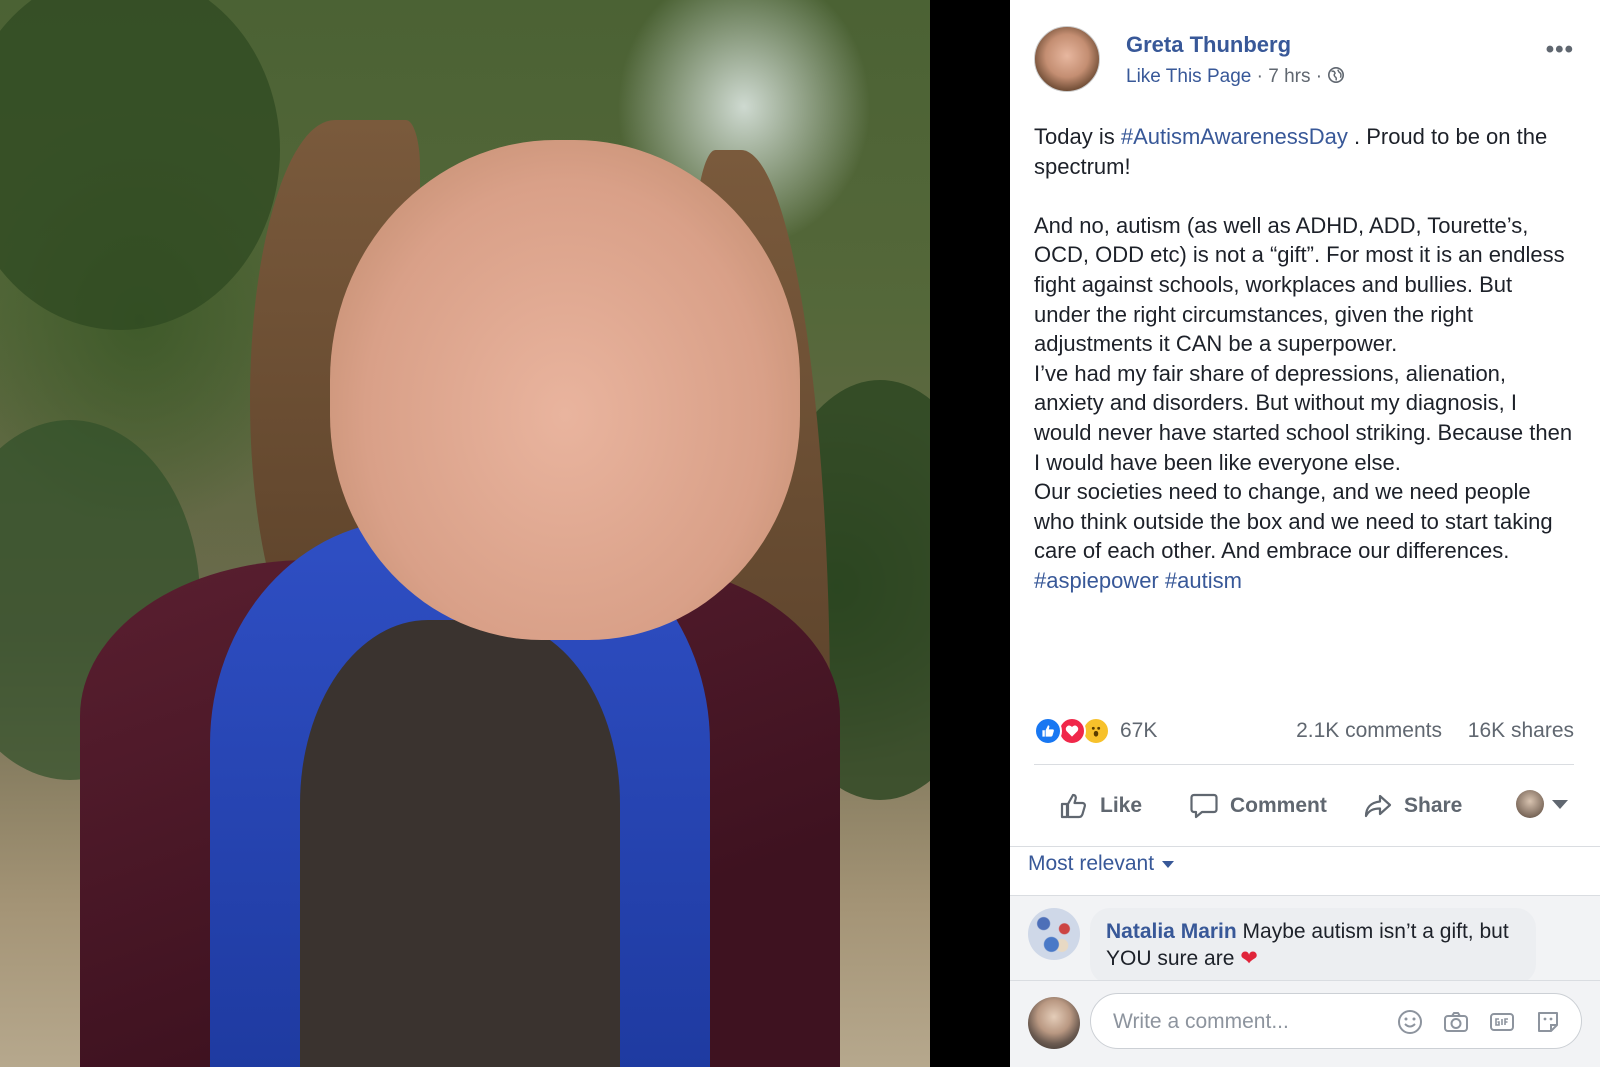  What do you see at coordinates (1521, 731) in the screenshot?
I see `shares-count: 16K shares` at bounding box center [1521, 731].